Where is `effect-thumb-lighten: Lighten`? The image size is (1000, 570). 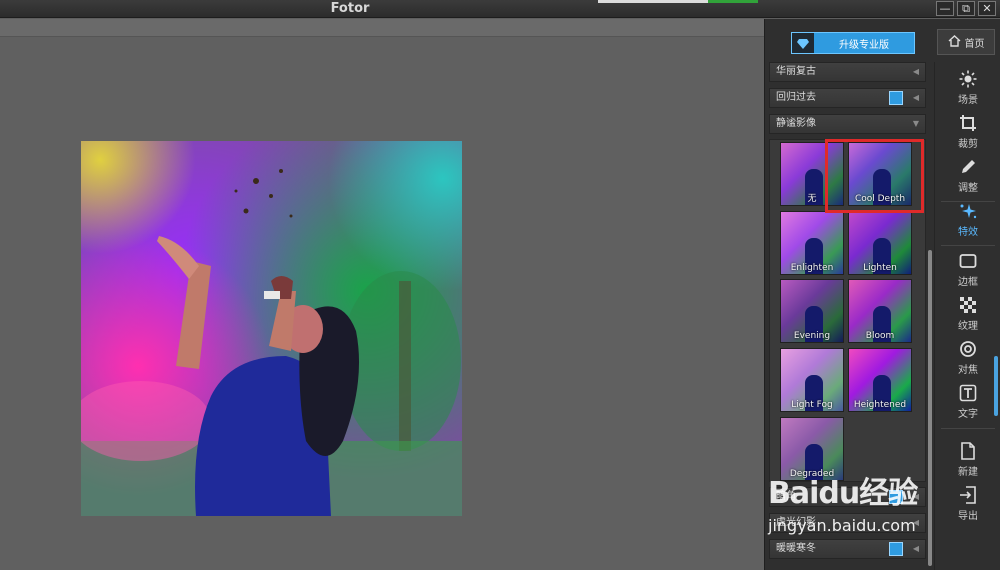 effect-thumb-lighten: Lighten is located at coordinates (880, 243).